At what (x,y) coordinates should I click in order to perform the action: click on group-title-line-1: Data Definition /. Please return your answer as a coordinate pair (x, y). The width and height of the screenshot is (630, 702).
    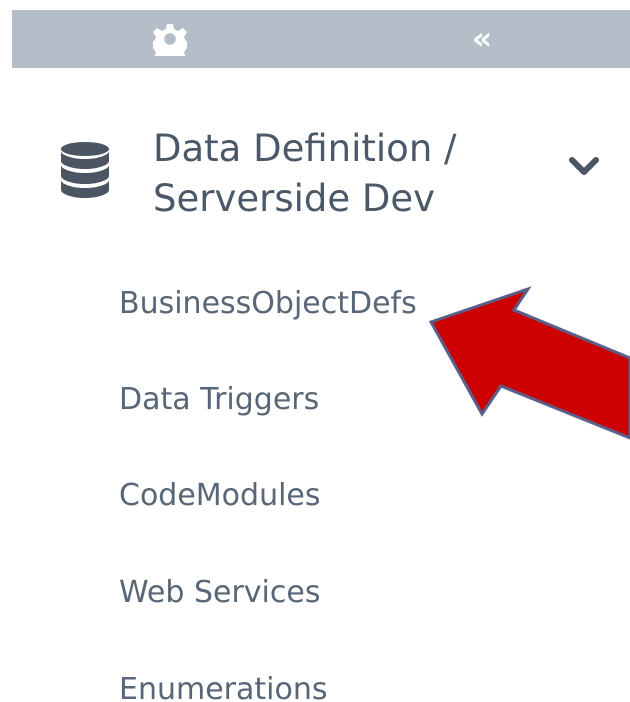
    Looking at the image, I should click on (305, 148).